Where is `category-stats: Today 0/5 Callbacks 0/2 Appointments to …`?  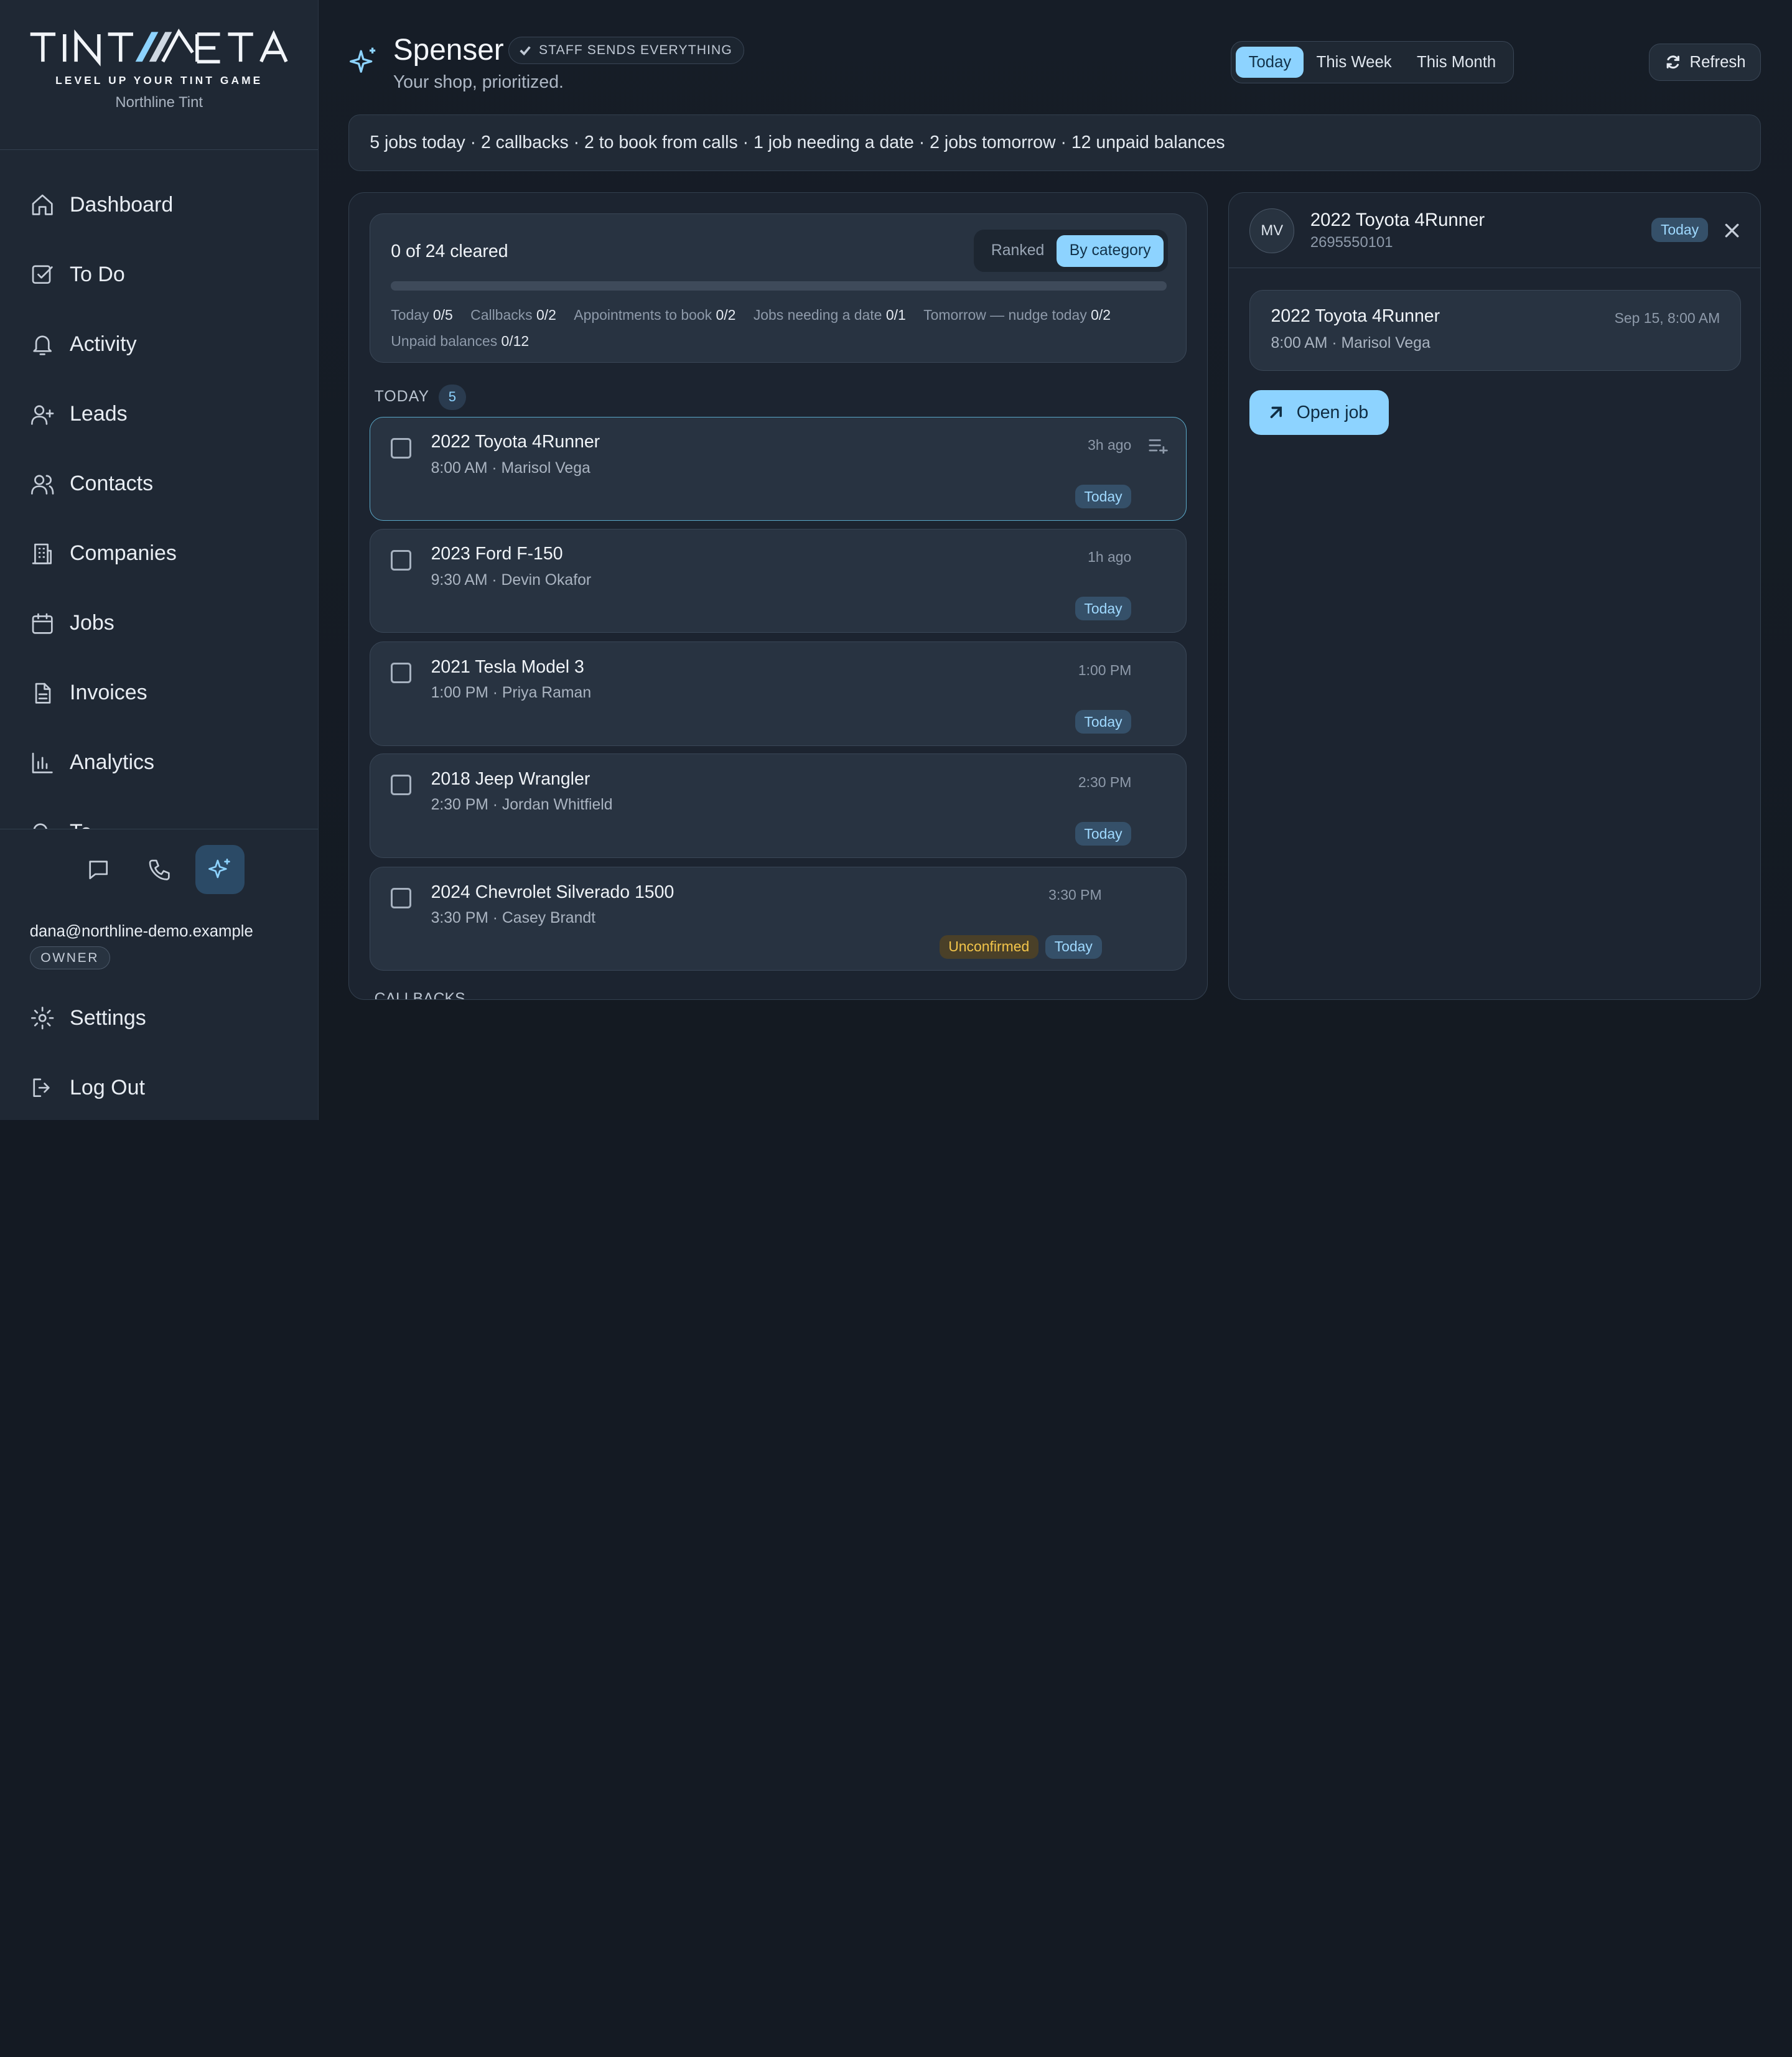
category-stats: Today 0/5 Callbacks 0/2 Appointments to … is located at coordinates (779, 328).